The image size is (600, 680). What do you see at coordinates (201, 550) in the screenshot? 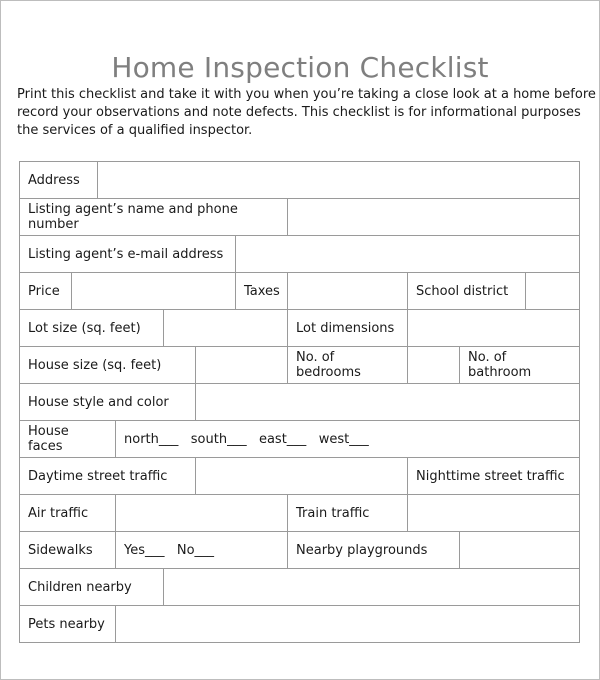
I see `field-label: Yes___ No___` at bounding box center [201, 550].